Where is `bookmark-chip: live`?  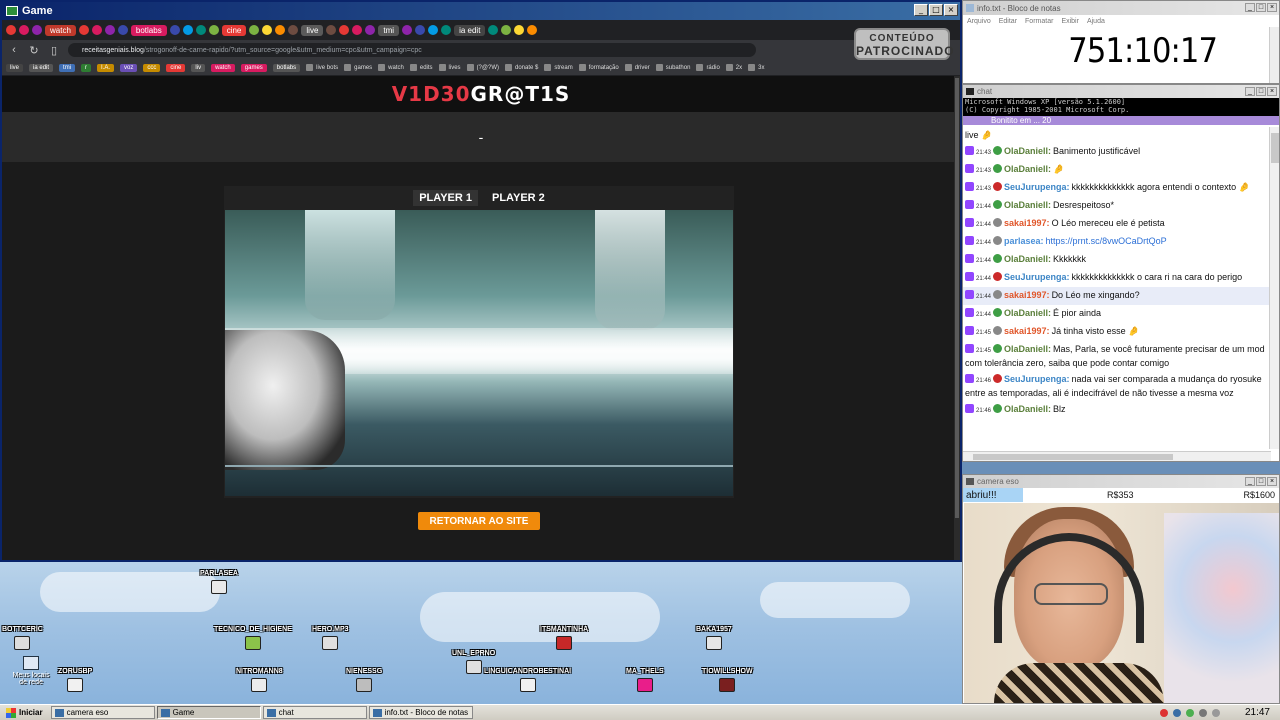 bookmark-chip: live is located at coordinates (15, 67).